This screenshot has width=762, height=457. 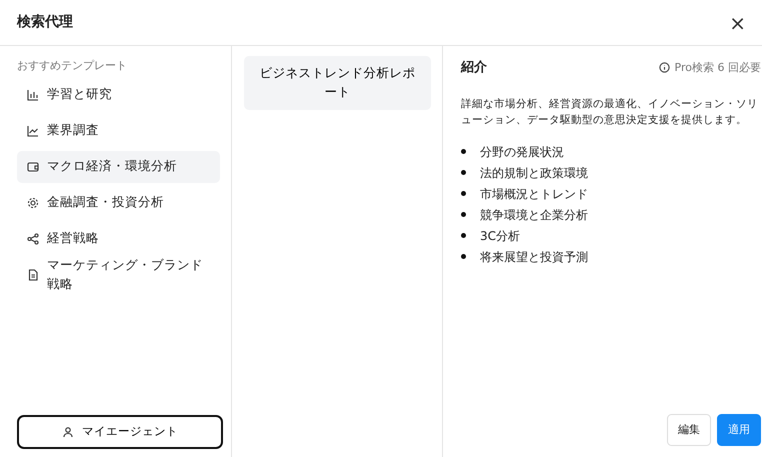 I want to click on sidebar-item: 学習と研究, so click(x=118, y=94).